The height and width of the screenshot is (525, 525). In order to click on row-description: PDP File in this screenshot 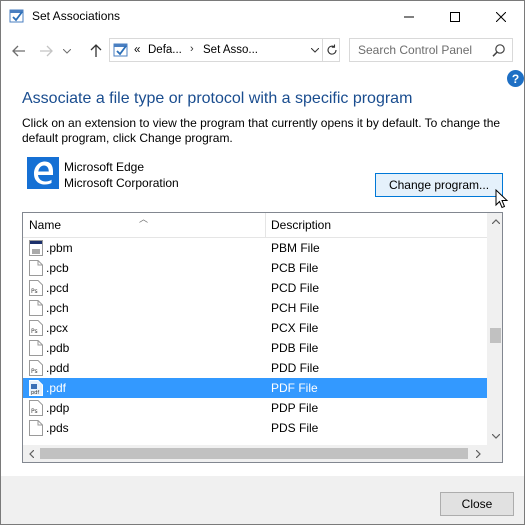, I will do `click(295, 408)`.